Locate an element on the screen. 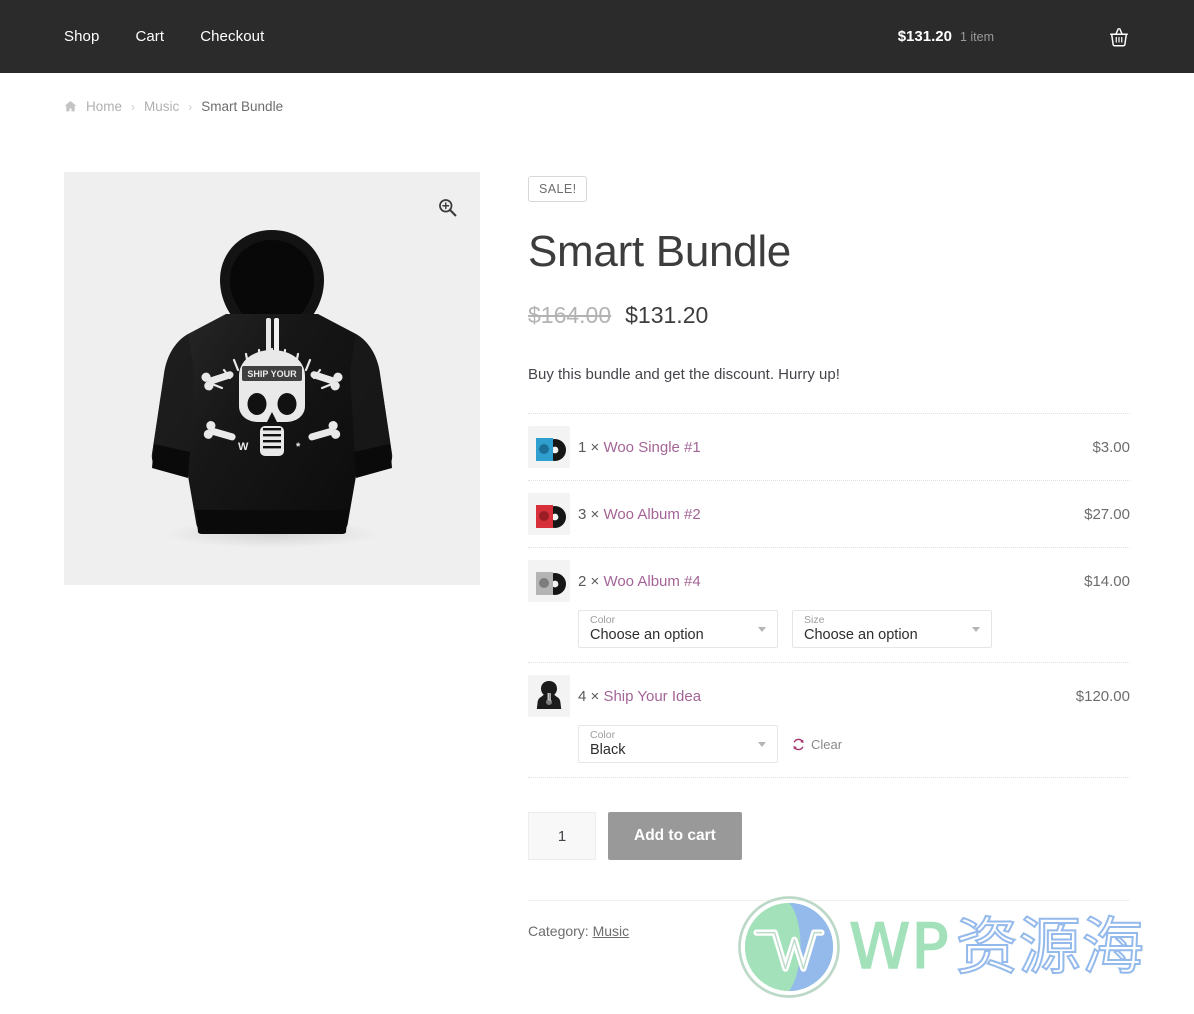 The height and width of the screenshot is (1014, 1194). bundled-item-qty: 1 × is located at coordinates (589, 447).